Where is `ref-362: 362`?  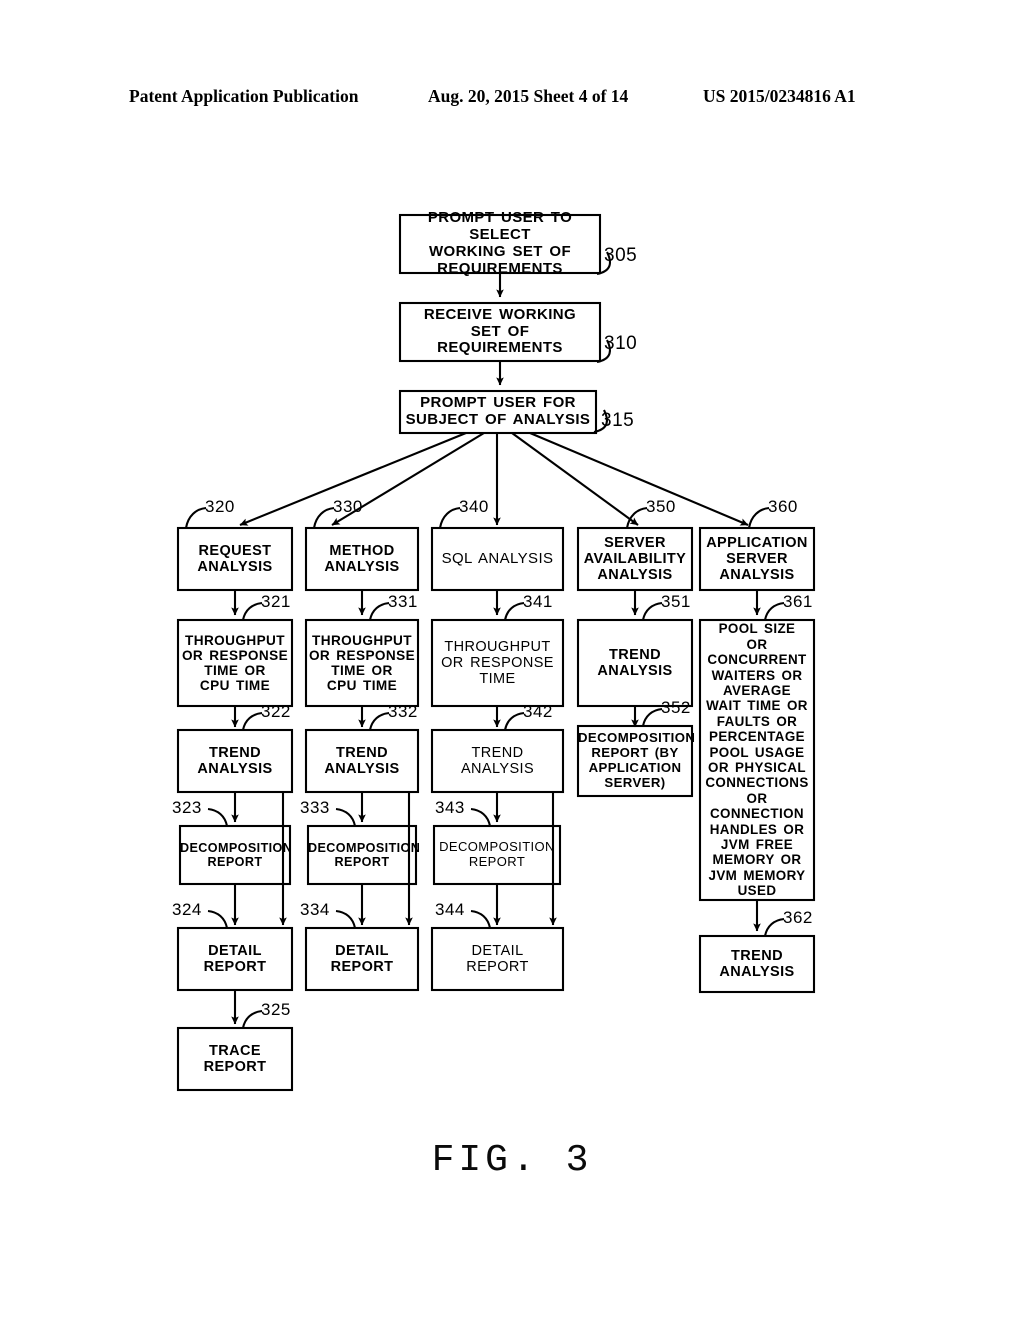 ref-362: 362 is located at coordinates (798, 917).